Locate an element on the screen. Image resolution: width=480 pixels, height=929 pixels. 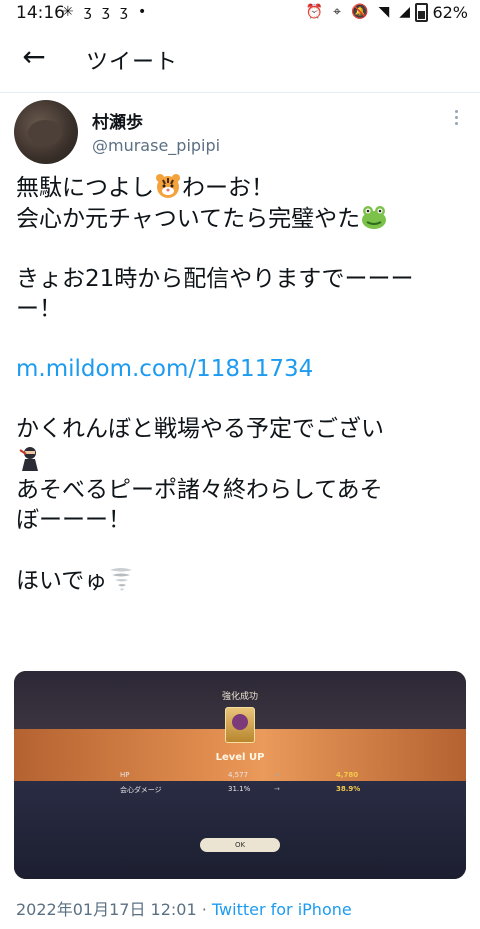
stat-label: HP is located at coordinates (125, 775).